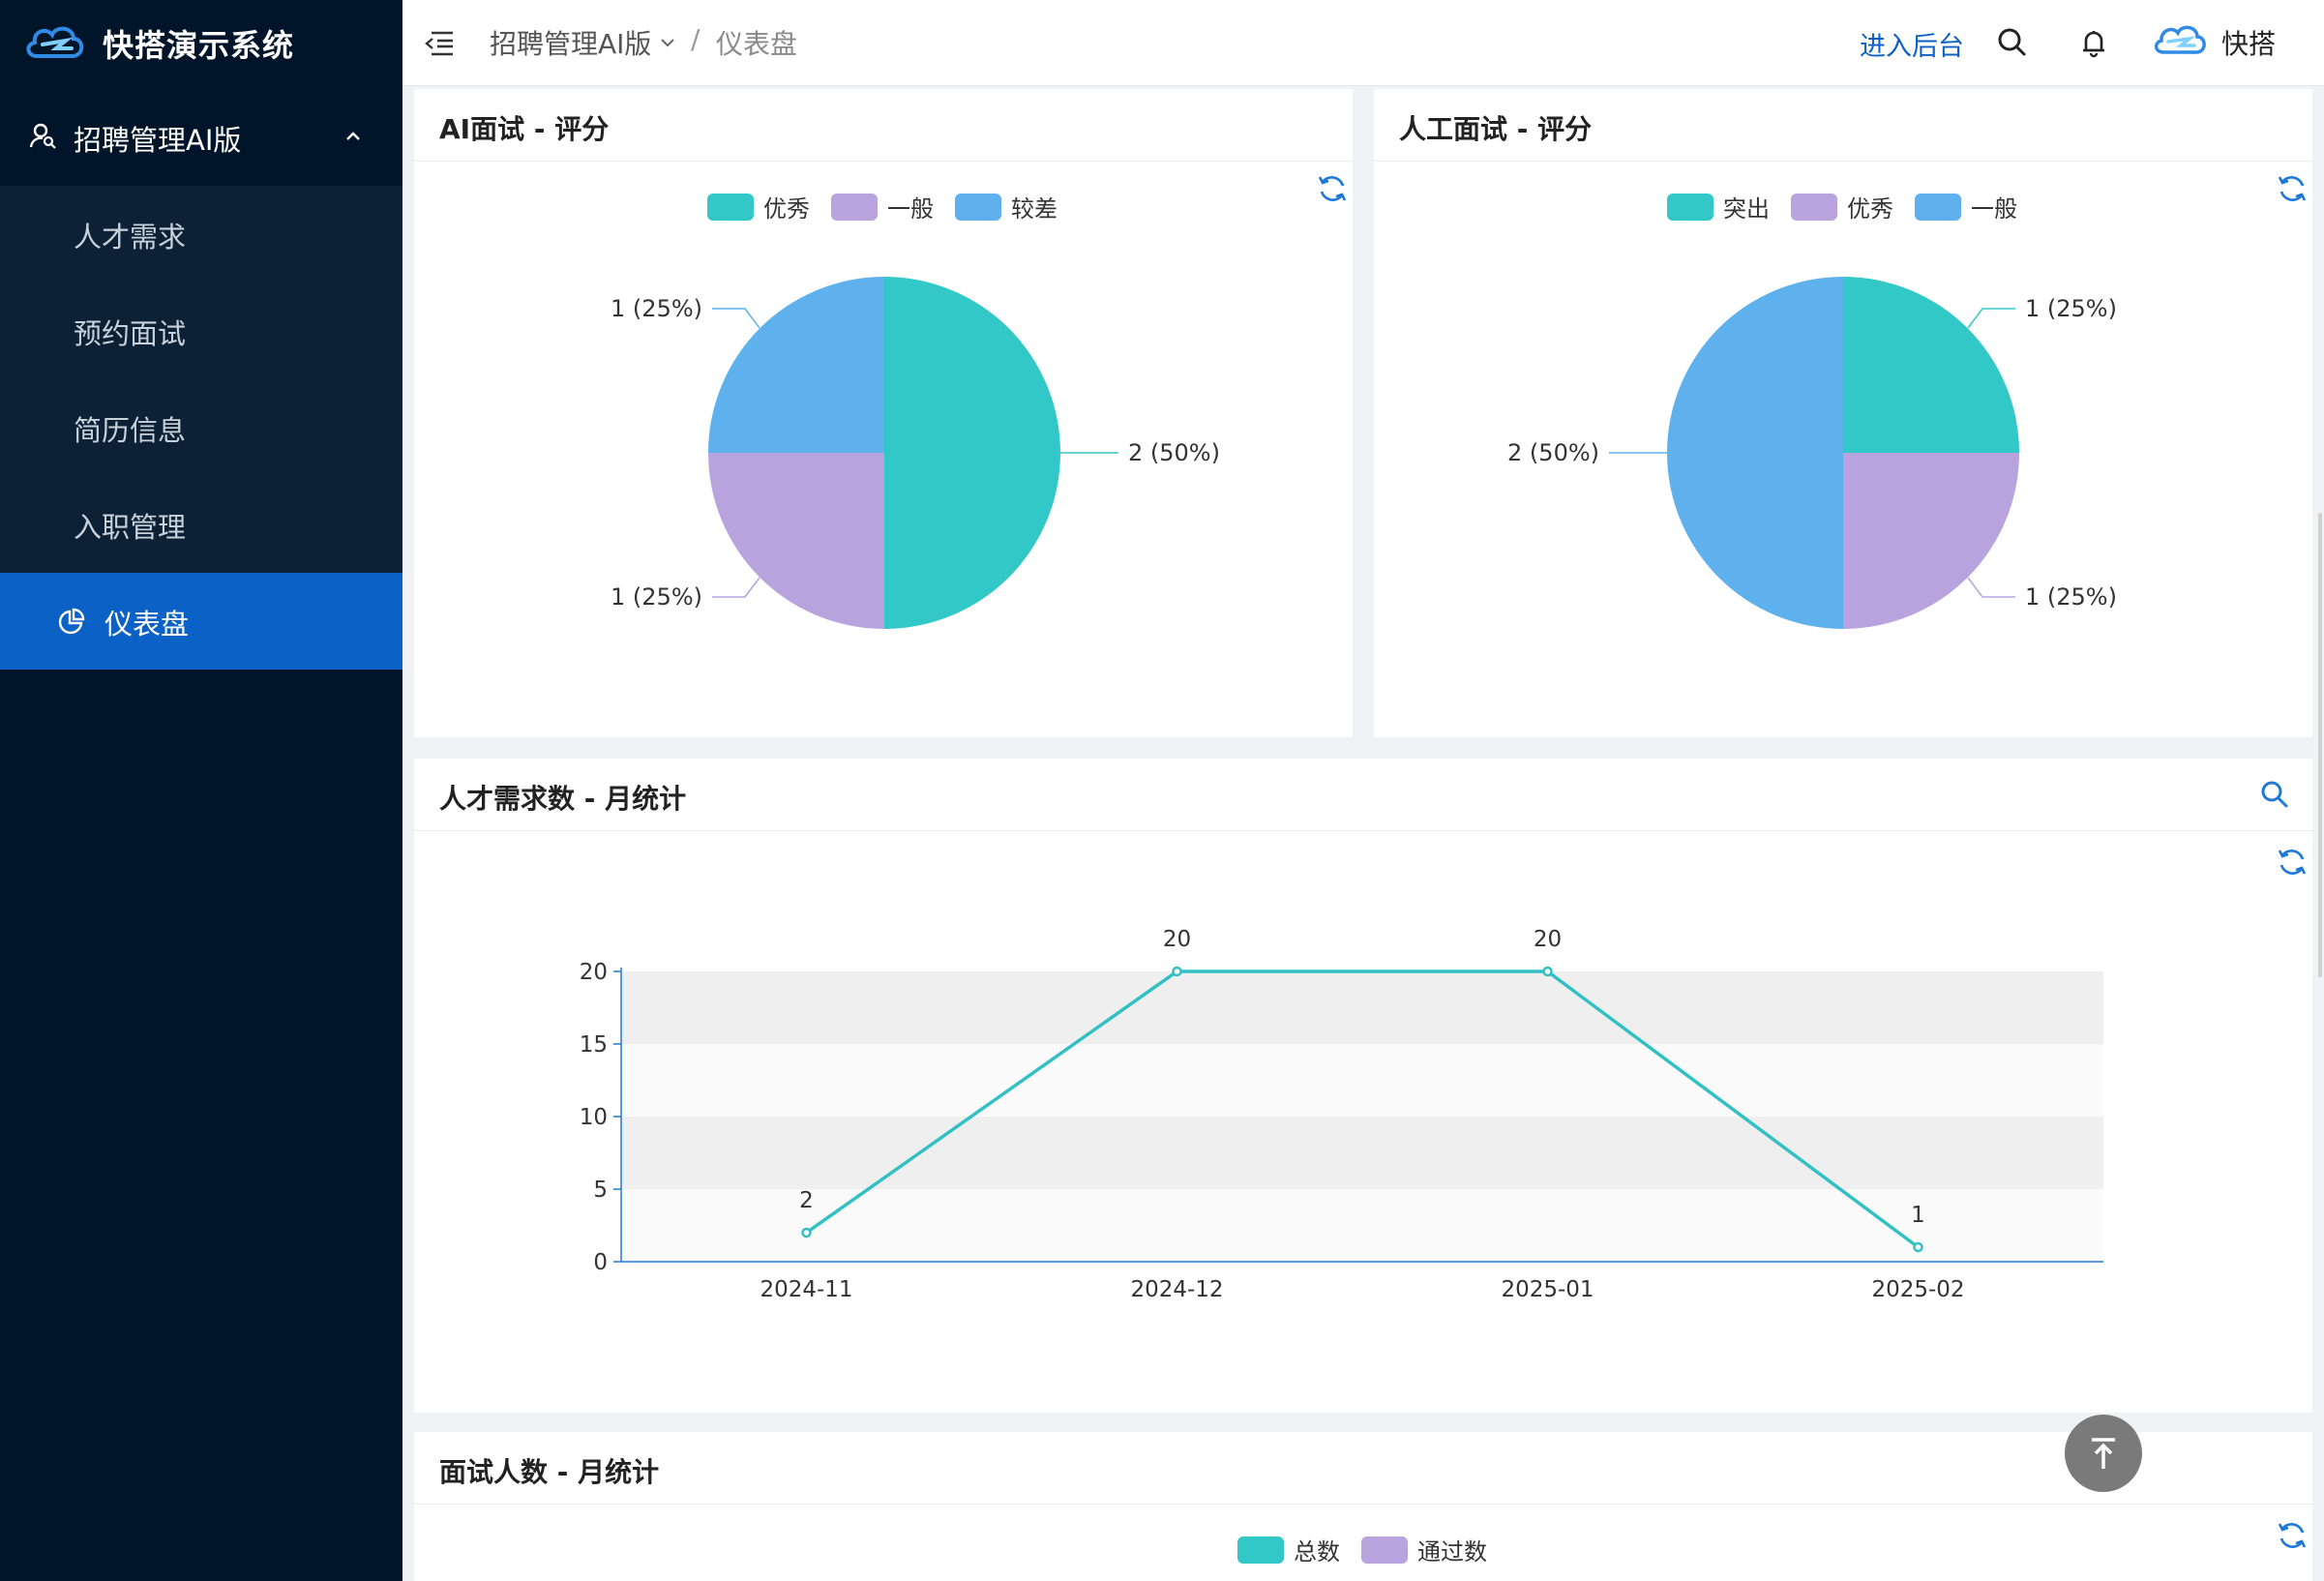 This screenshot has width=2324, height=1581. I want to click on sidebar-item-resume: 简历信息, so click(201, 427).